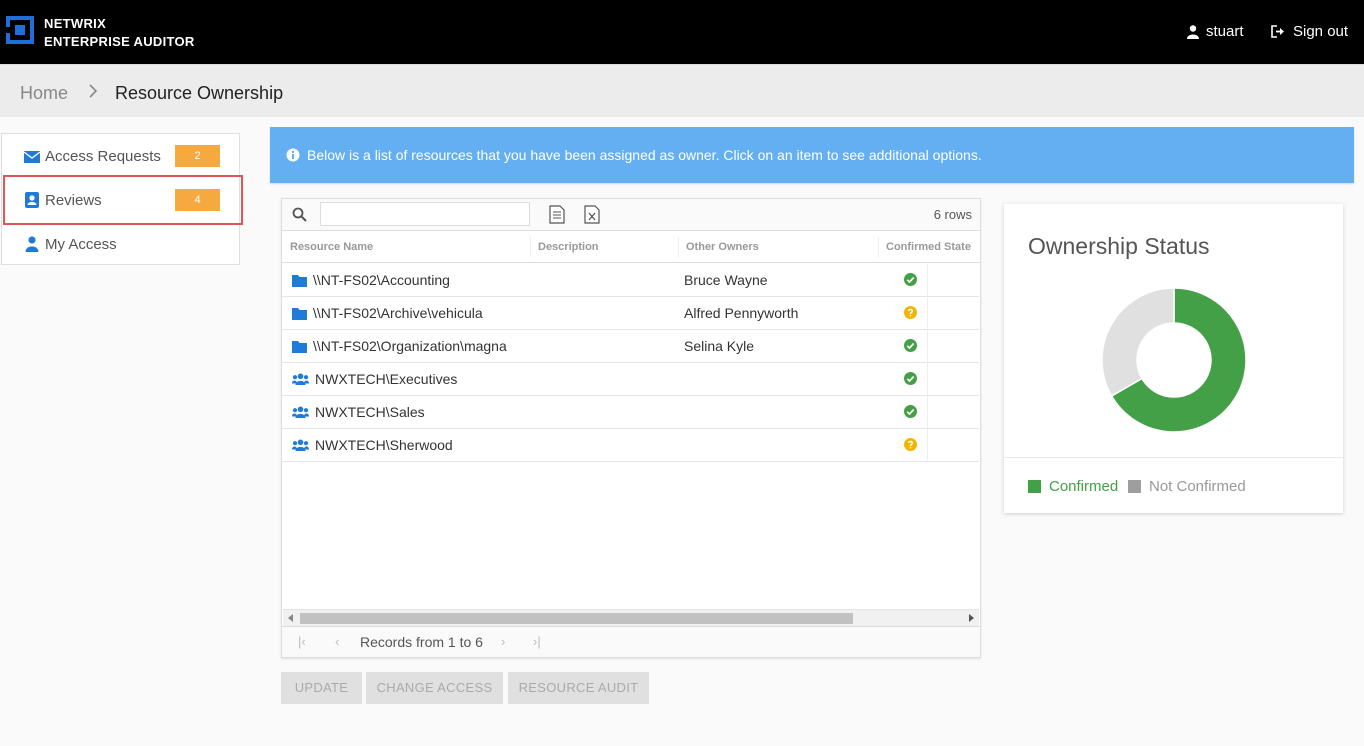 The height and width of the screenshot is (746, 1364). I want to click on sidebar-item-access-requests: Access Requests 2, so click(120, 156).